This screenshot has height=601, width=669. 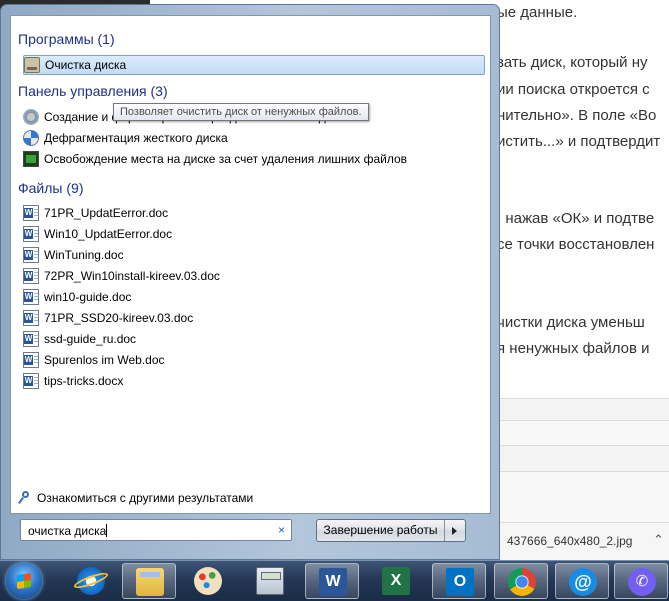 I want to click on result-file: tips-tricks.docx, so click(x=253, y=381).